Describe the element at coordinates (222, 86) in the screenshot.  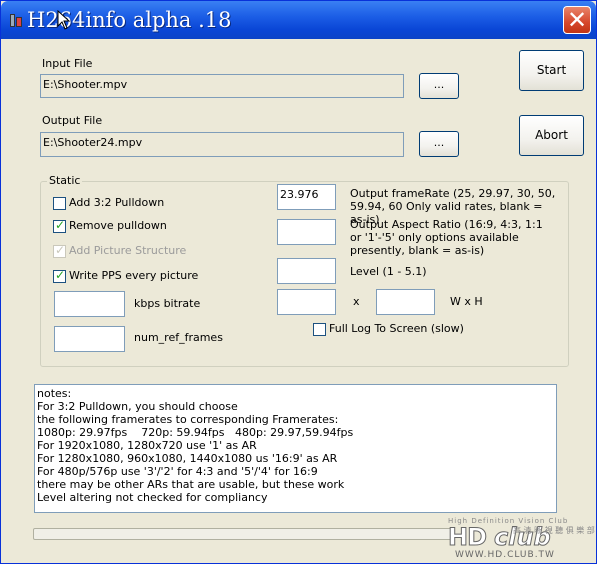
I see `input-file-field: E:\Shooter.mpv` at that location.